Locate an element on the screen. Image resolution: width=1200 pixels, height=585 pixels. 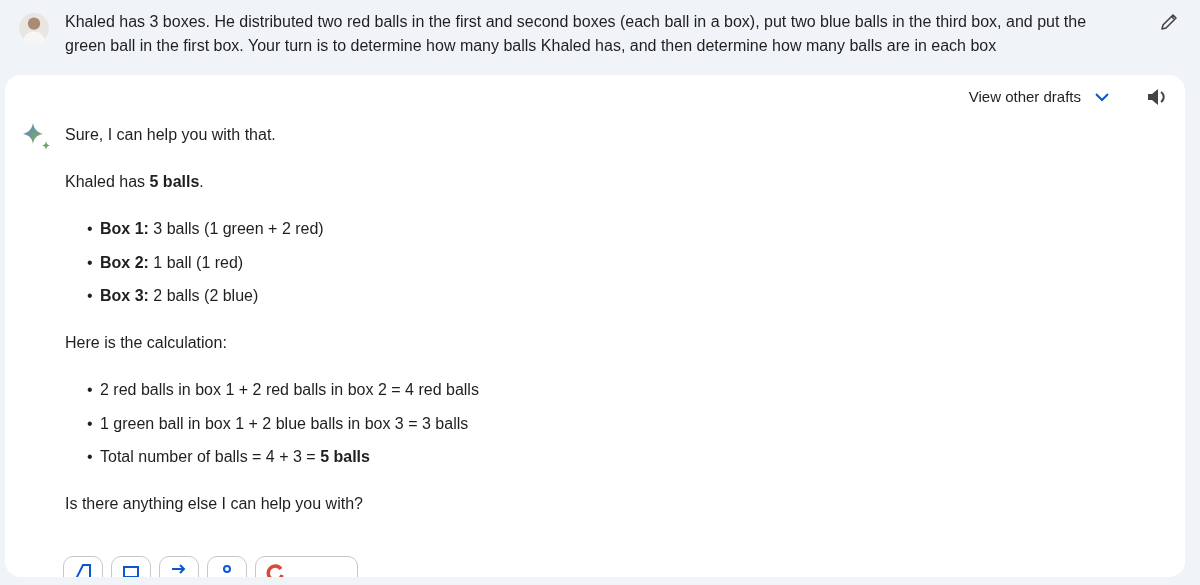
avatar-icon is located at coordinates (34, 28).